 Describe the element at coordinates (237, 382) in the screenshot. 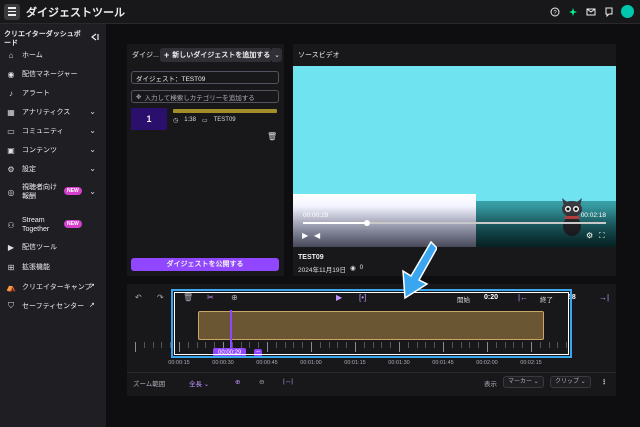

I see `zoom-in-icon: ⊕` at that location.